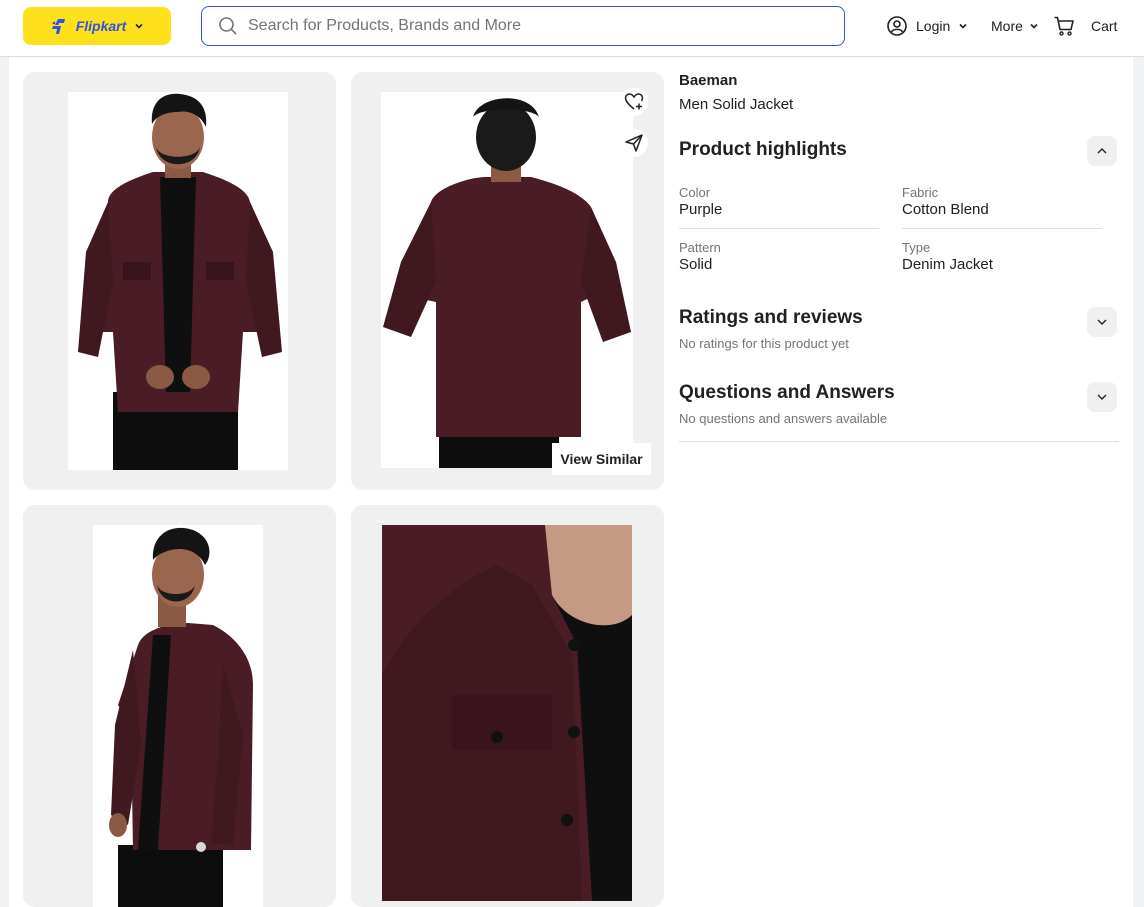 This screenshot has width=1144, height=907. What do you see at coordinates (1138, 482) in the screenshot?
I see `page-scrollbar` at bounding box center [1138, 482].